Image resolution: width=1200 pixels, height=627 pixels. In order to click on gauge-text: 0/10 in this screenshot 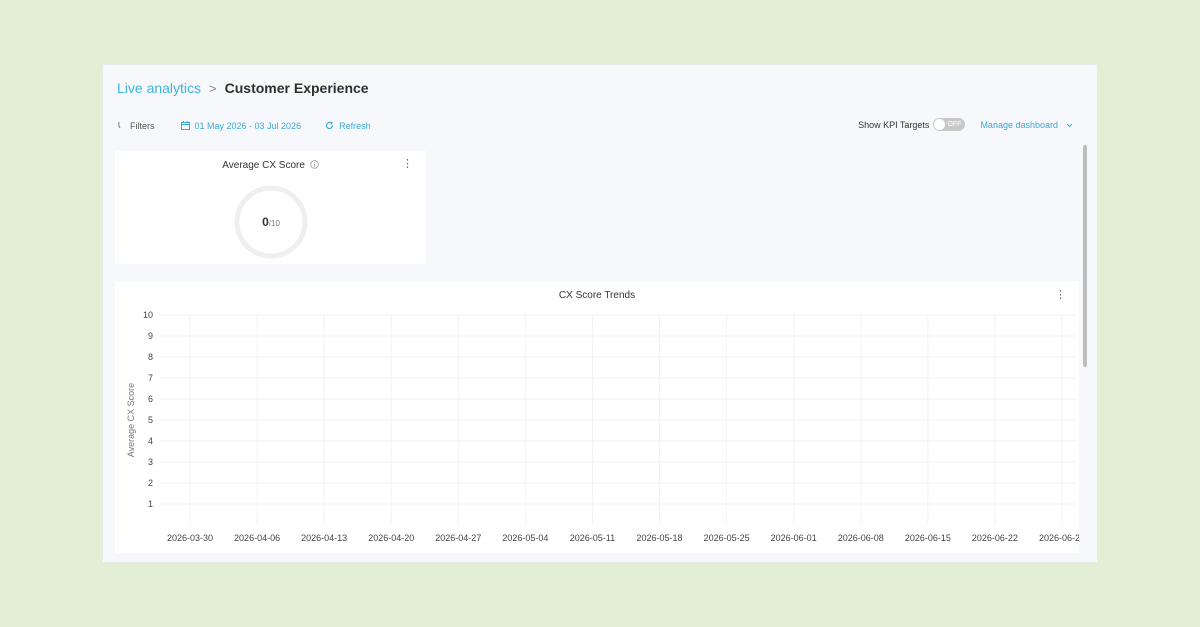, I will do `click(271, 222)`.